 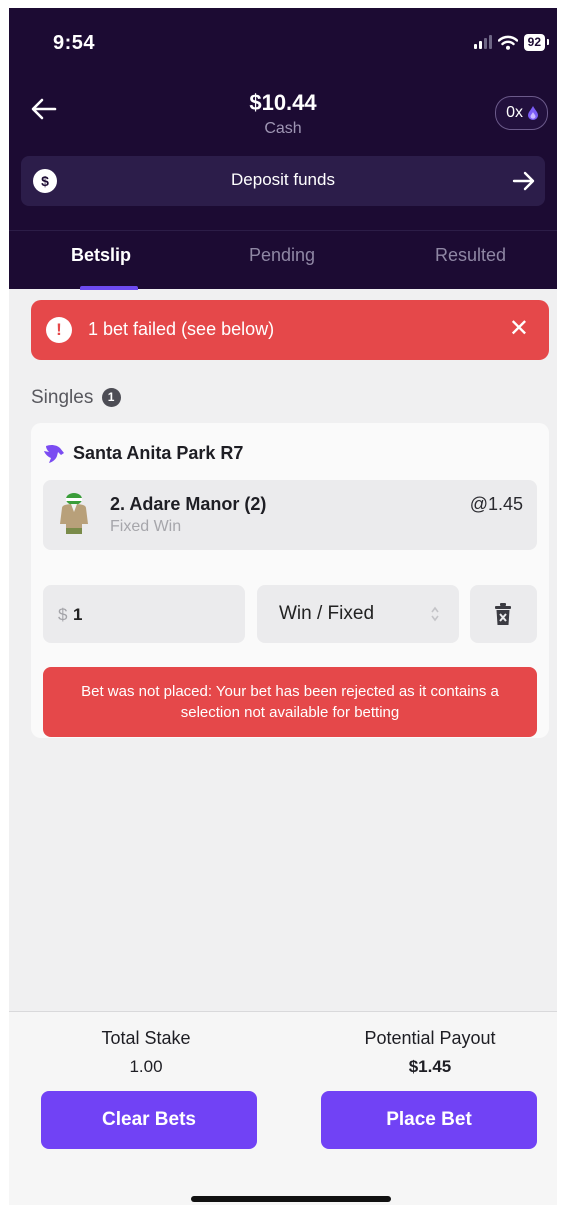 What do you see at coordinates (496, 504) in the screenshot?
I see `runner-odds: @1.45` at bounding box center [496, 504].